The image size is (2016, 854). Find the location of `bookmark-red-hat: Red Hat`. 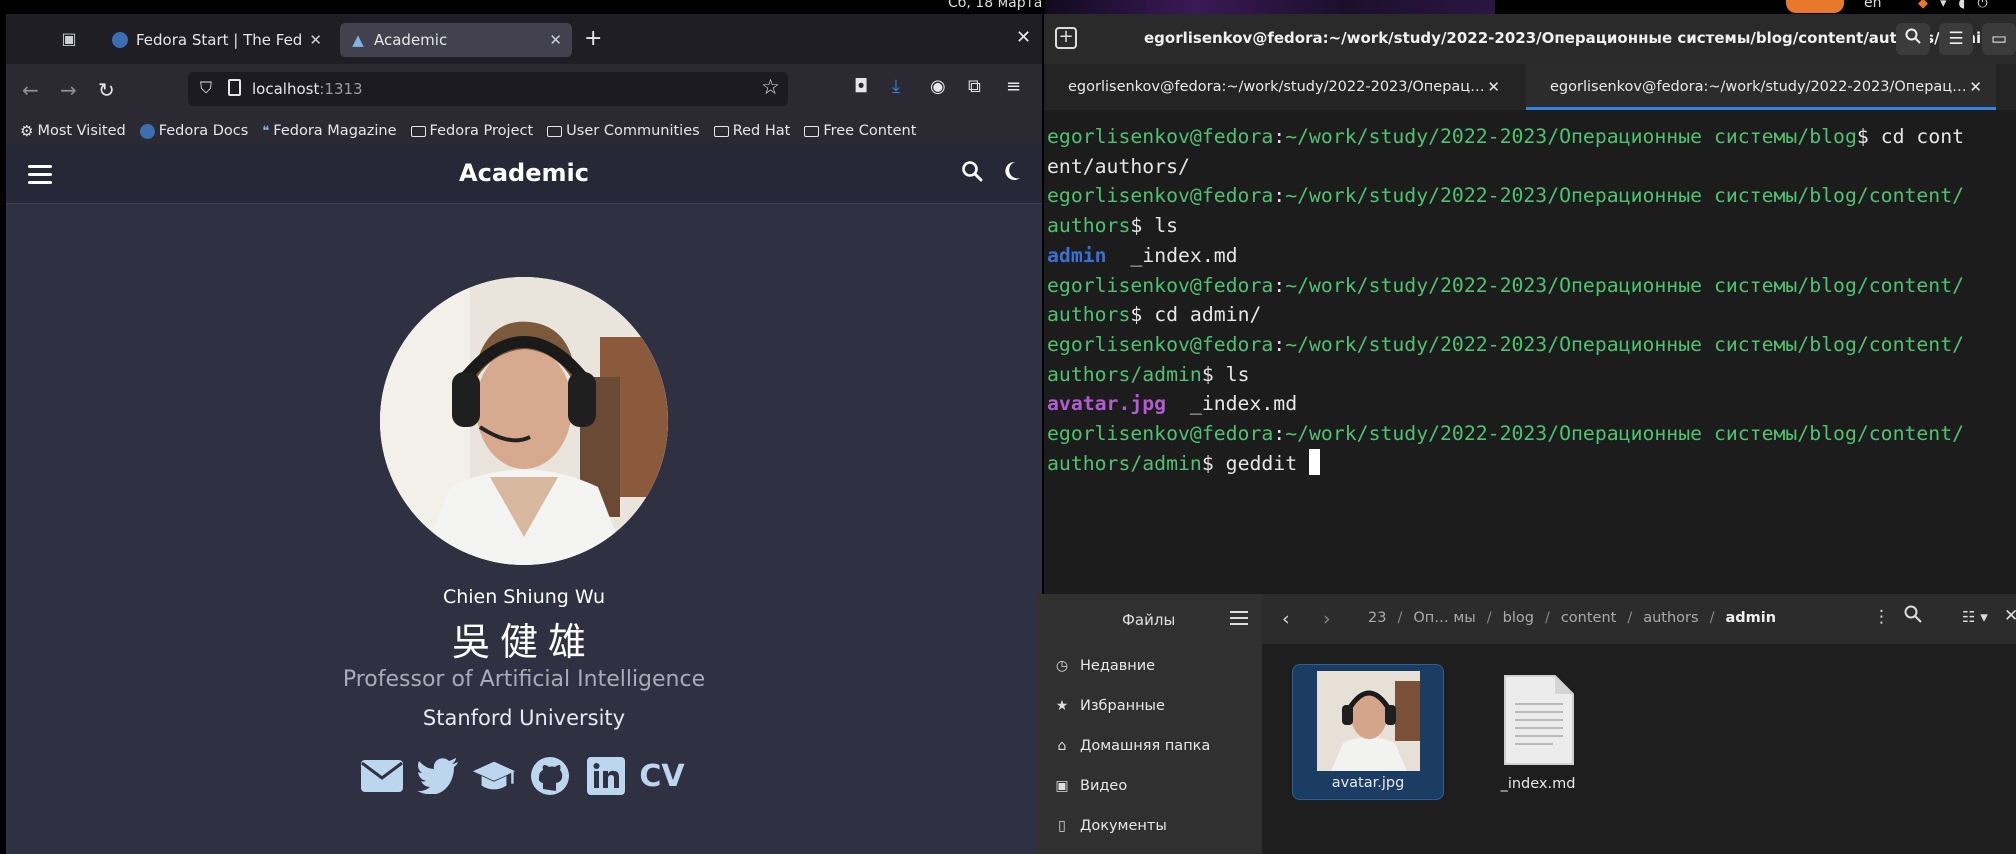

bookmark-red-hat: Red Hat is located at coordinates (751, 131).